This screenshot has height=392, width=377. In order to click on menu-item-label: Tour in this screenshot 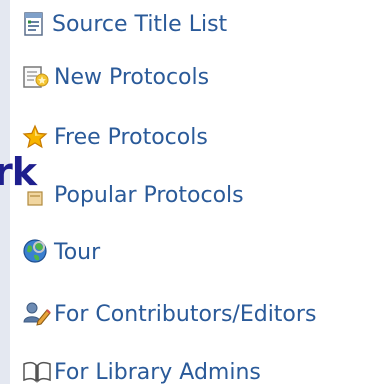, I will do `click(77, 252)`.